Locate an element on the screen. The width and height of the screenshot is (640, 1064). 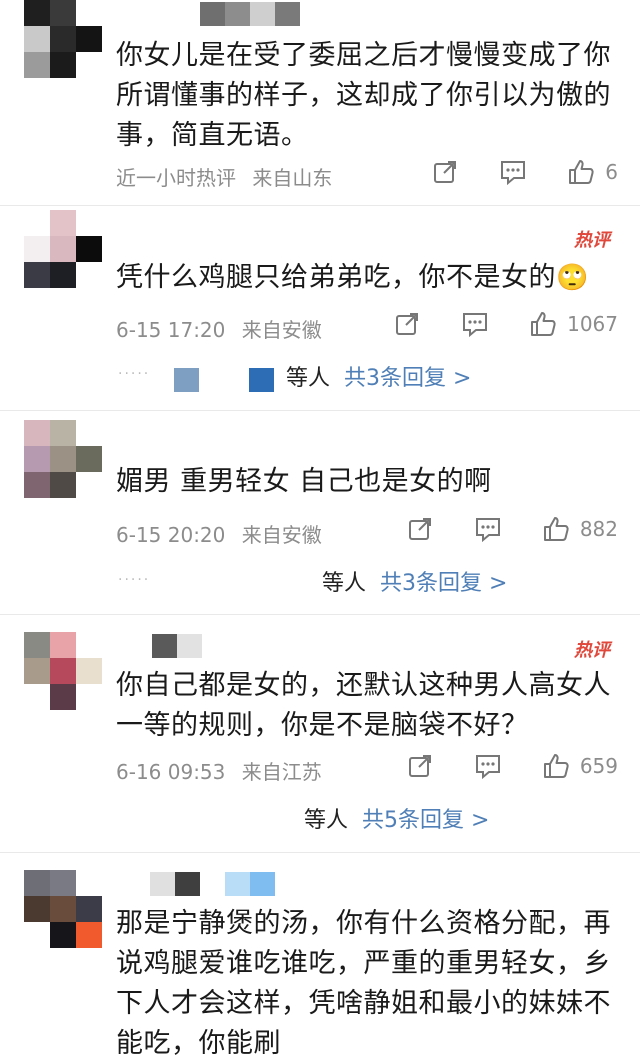
comment-meta: 6-15 20:20 来自安徽 is located at coordinates (224, 533).